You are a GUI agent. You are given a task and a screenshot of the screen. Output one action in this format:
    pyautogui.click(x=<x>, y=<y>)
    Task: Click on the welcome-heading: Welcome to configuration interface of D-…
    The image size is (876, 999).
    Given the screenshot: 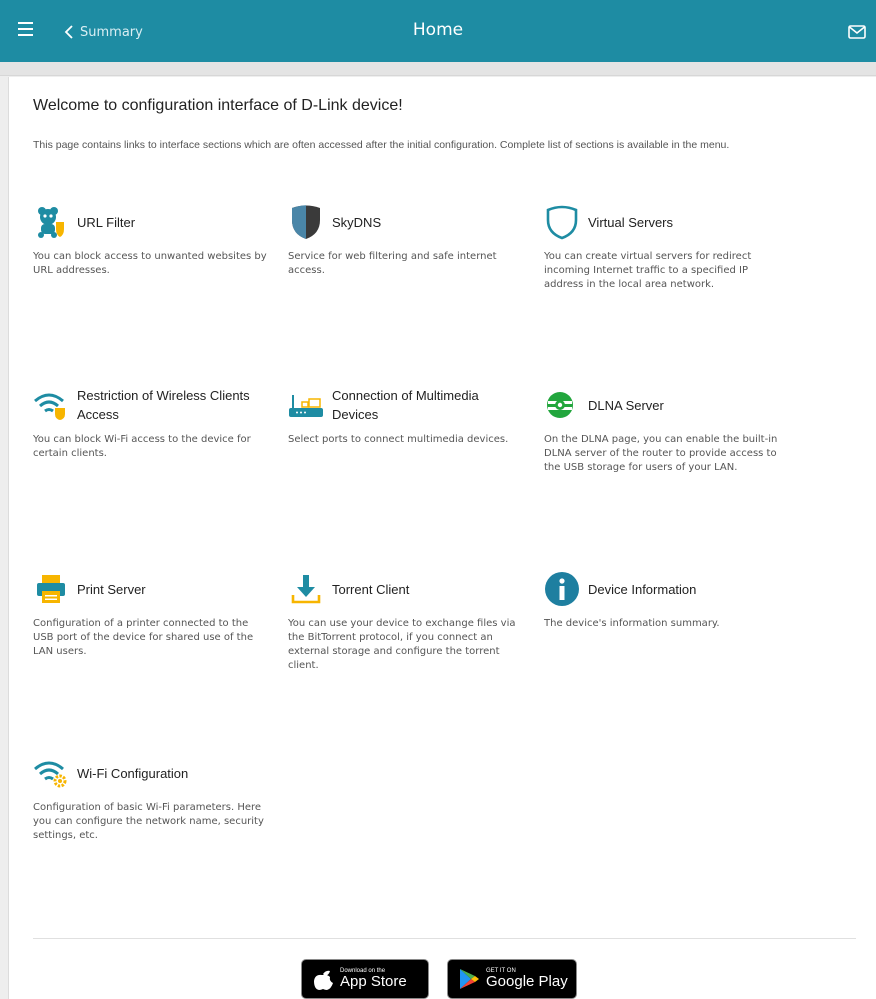 What is the action you would take?
    pyautogui.click(x=218, y=105)
    